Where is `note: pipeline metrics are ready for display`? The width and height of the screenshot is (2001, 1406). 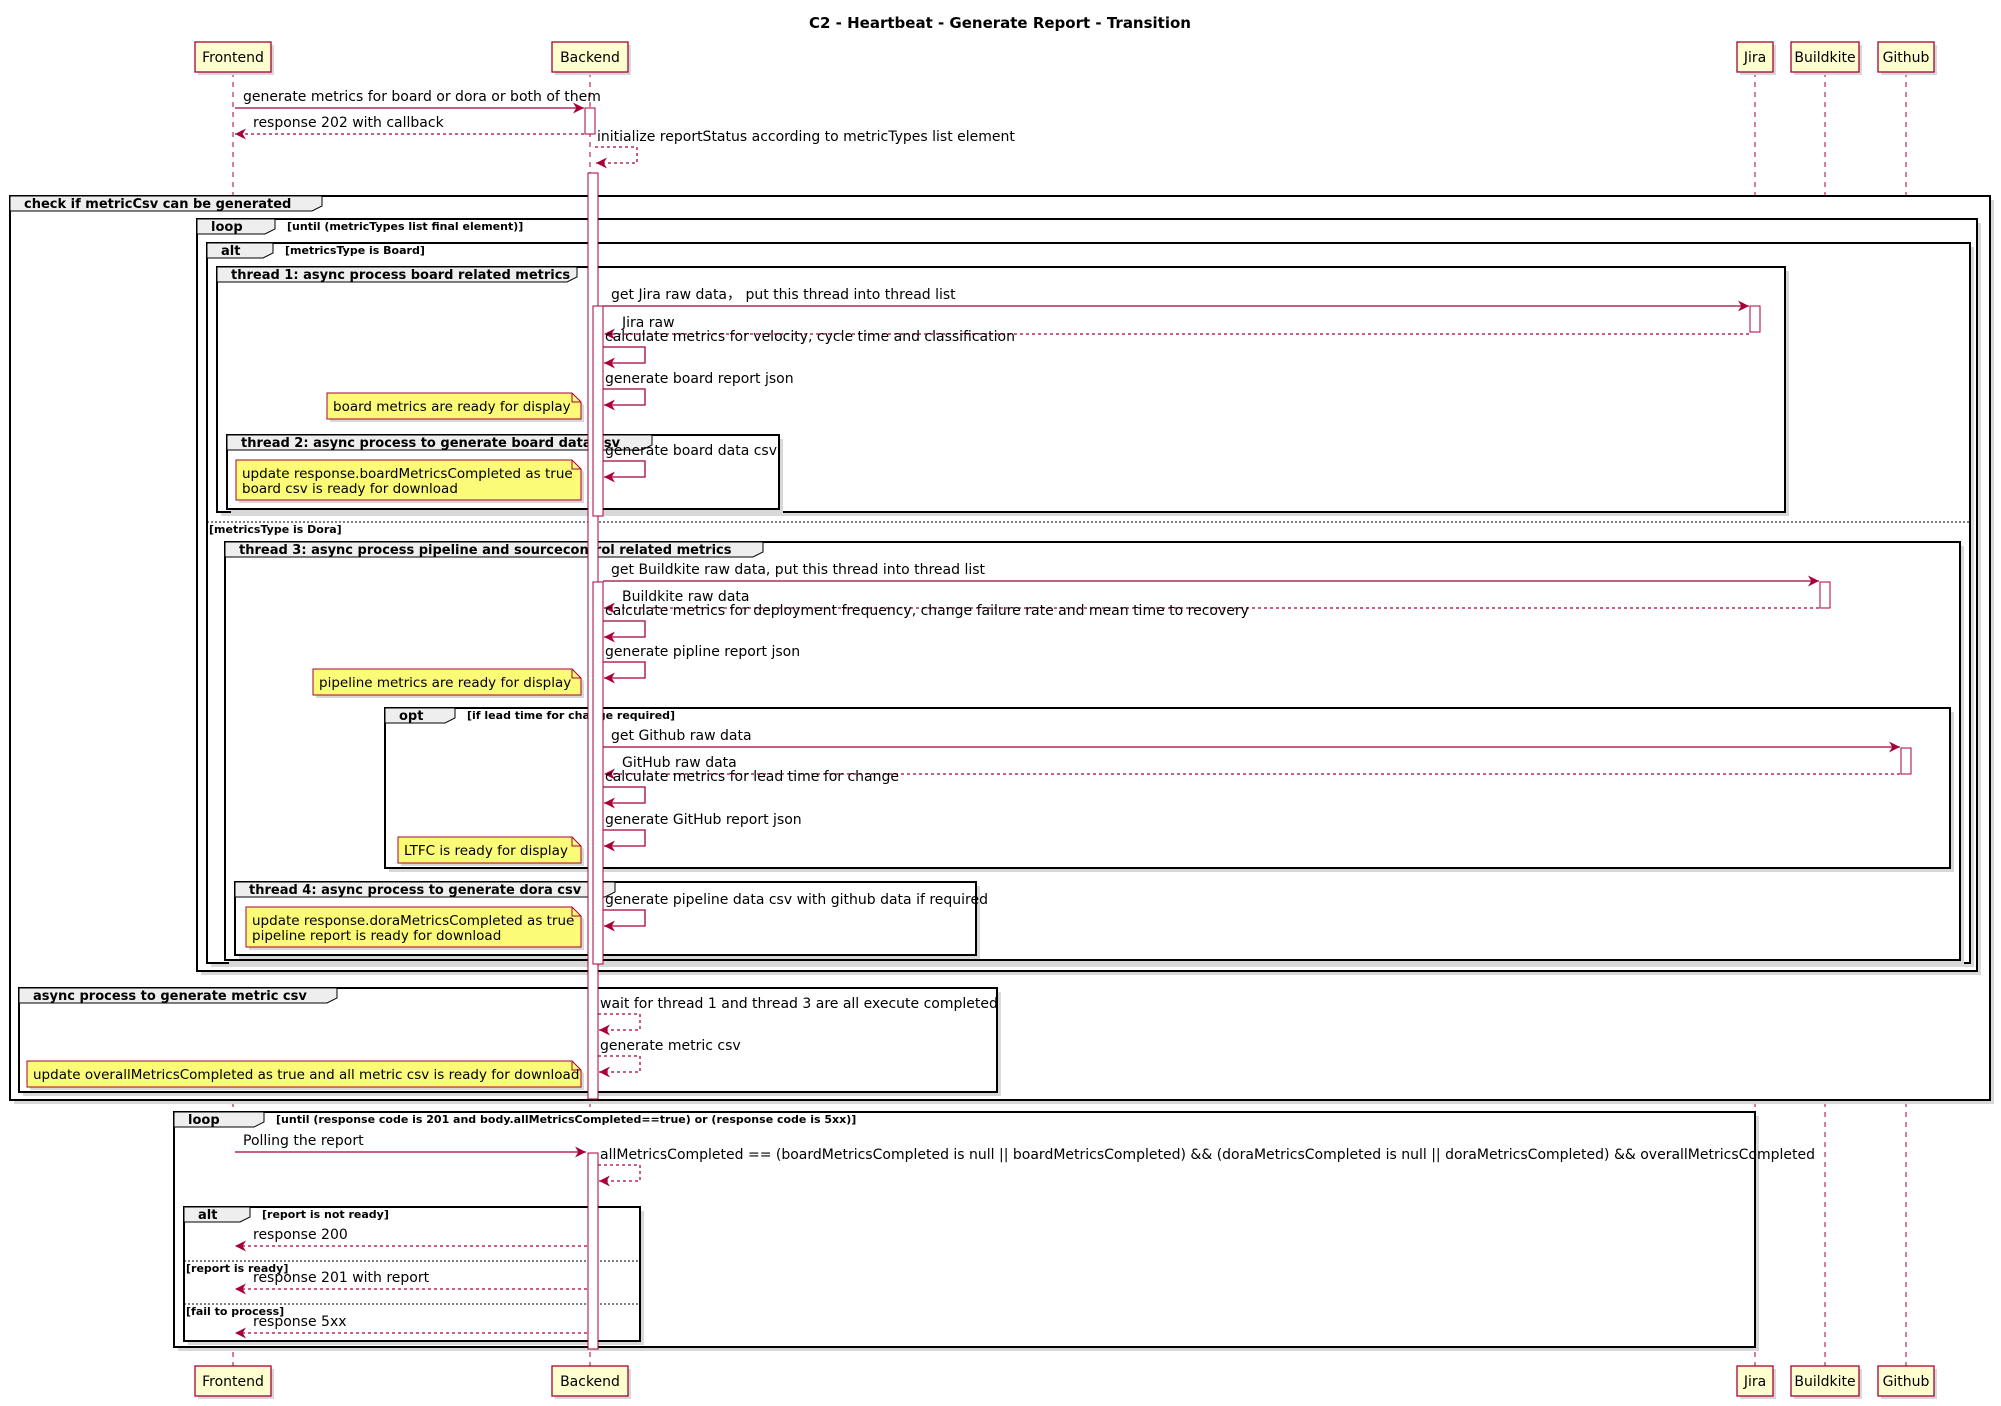 note: pipeline metrics are ready for display is located at coordinates (448, 683).